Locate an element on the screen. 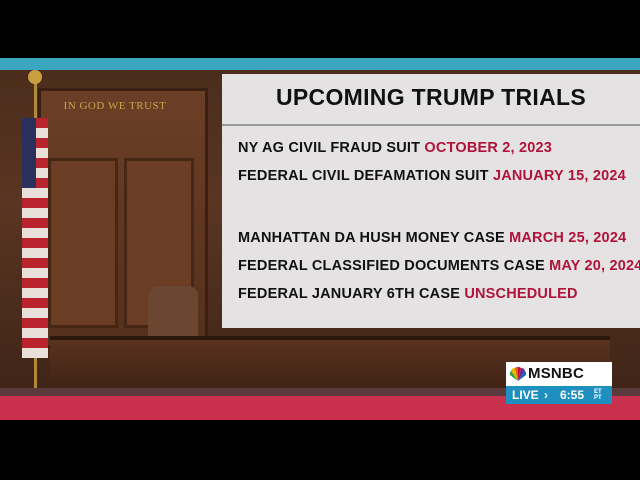 This screenshot has height=480, width=640. flag-canton is located at coordinates (29, 153).